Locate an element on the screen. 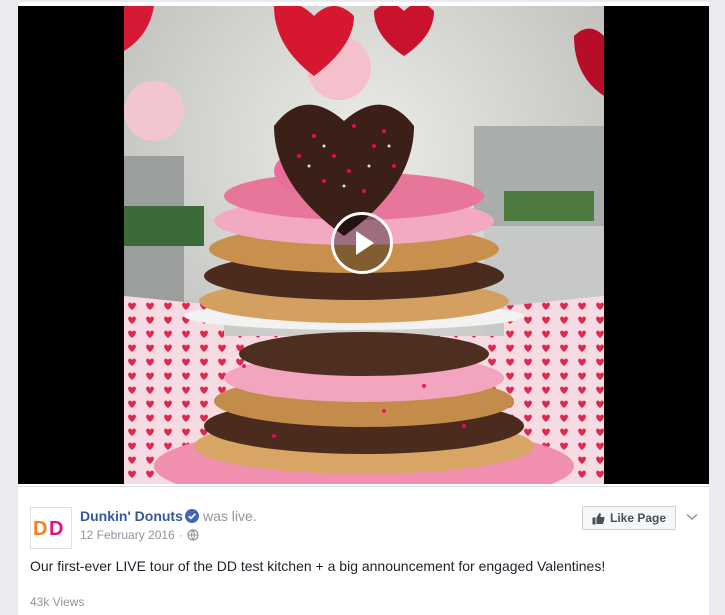 This screenshot has width=725, height=615. page-avatar: D D is located at coordinates (51, 528).